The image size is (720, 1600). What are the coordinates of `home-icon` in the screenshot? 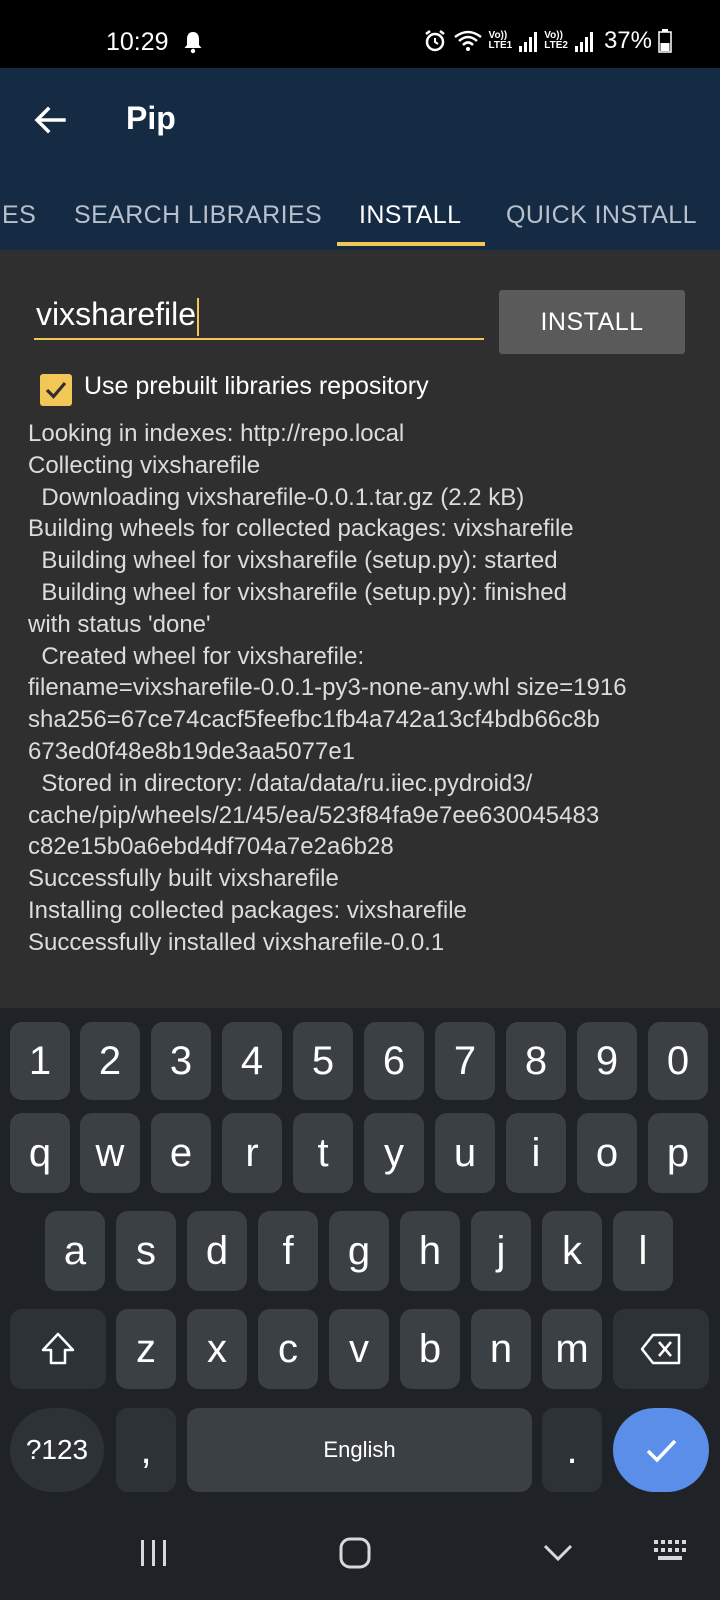 It's located at (355, 1553).